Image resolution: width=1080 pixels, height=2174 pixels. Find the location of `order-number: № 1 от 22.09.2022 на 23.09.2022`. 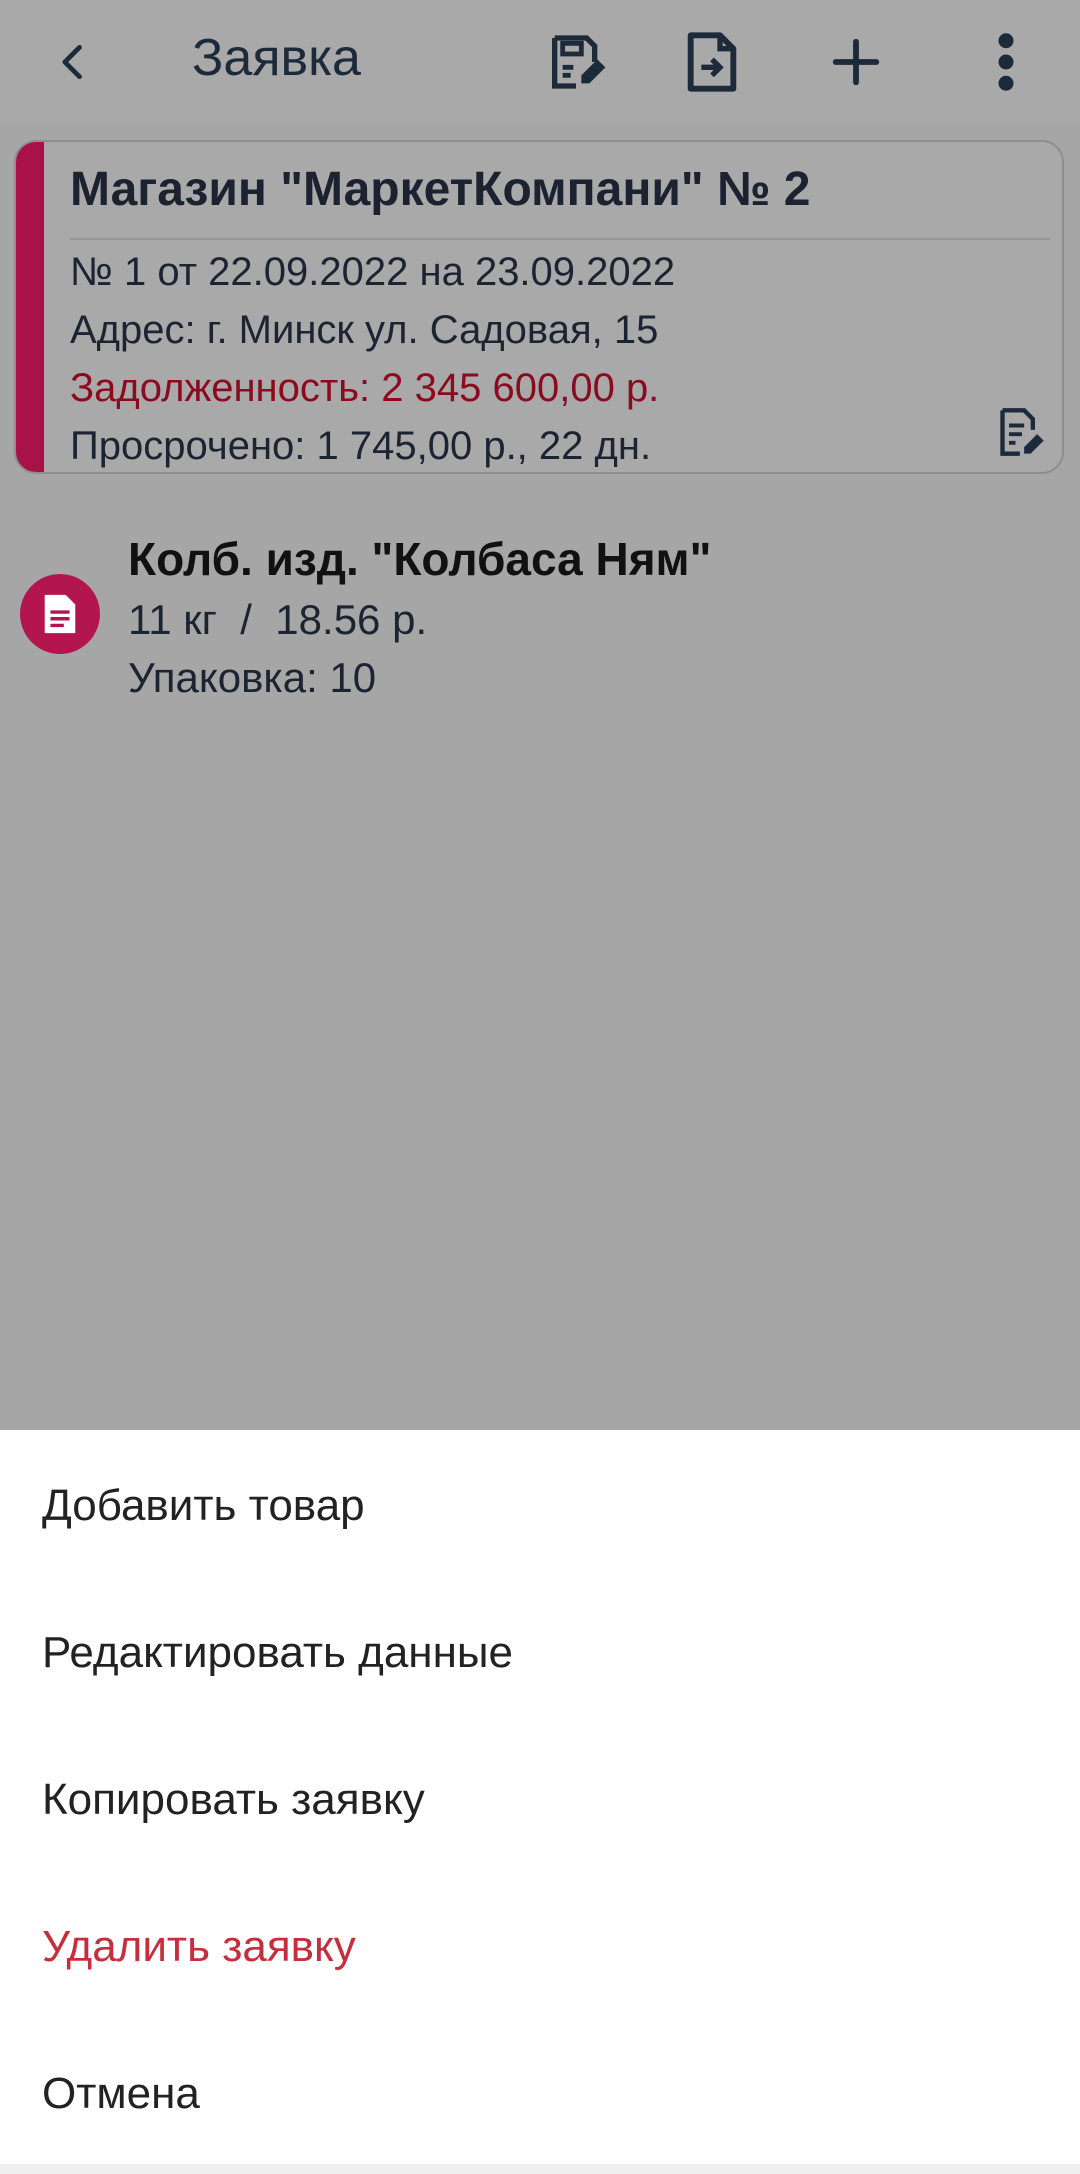

order-number: № 1 от 22.09.2022 на 23.09.2022 is located at coordinates (373, 272).